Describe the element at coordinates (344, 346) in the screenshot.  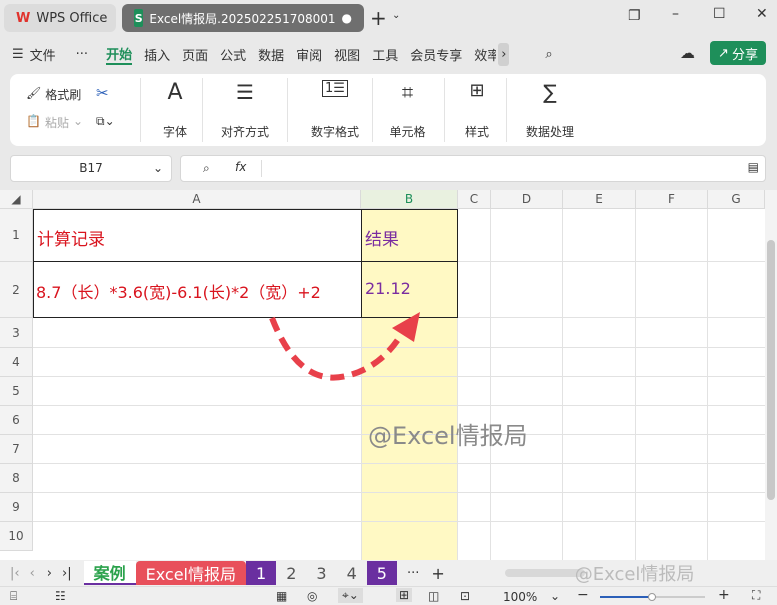
I see `curved-arrow-annotation` at that location.